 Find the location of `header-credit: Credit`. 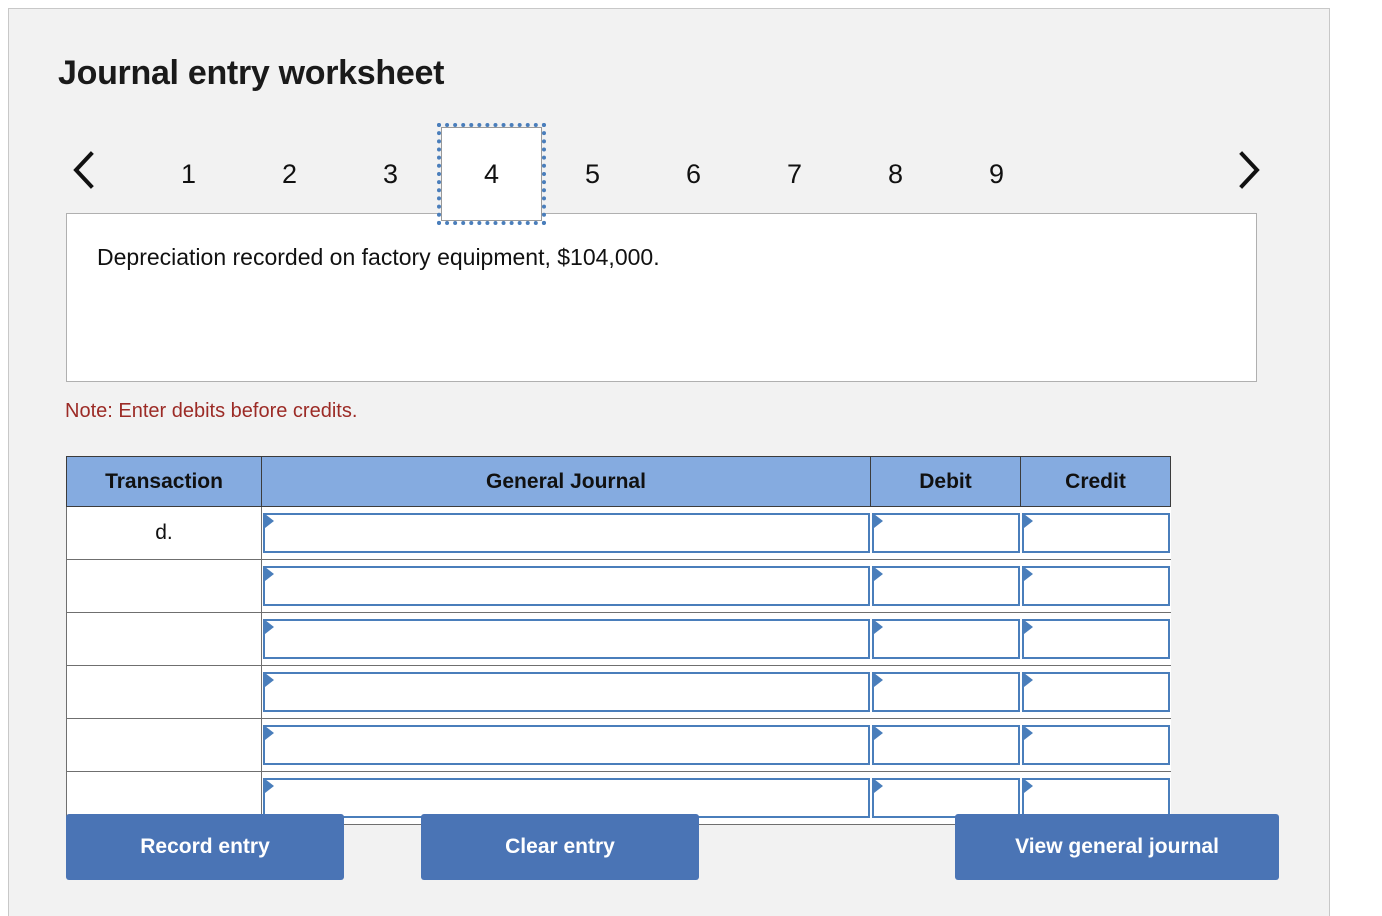

header-credit: Credit is located at coordinates (1095, 481).